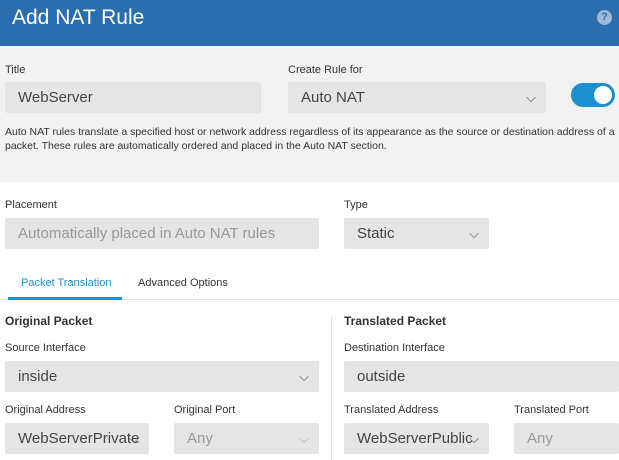 The width and height of the screenshot is (619, 460). I want to click on destination-interface-value: outside, so click(381, 376).